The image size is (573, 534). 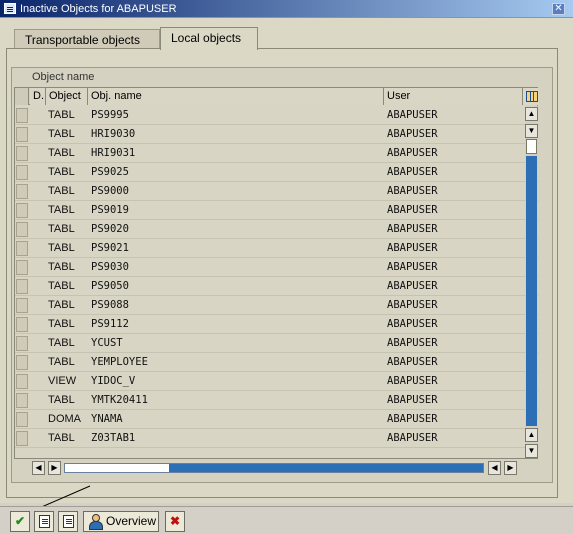 What do you see at coordinates (277, 400) in the screenshot?
I see `table-row: TABL YMTK20411 ABAPUSER` at bounding box center [277, 400].